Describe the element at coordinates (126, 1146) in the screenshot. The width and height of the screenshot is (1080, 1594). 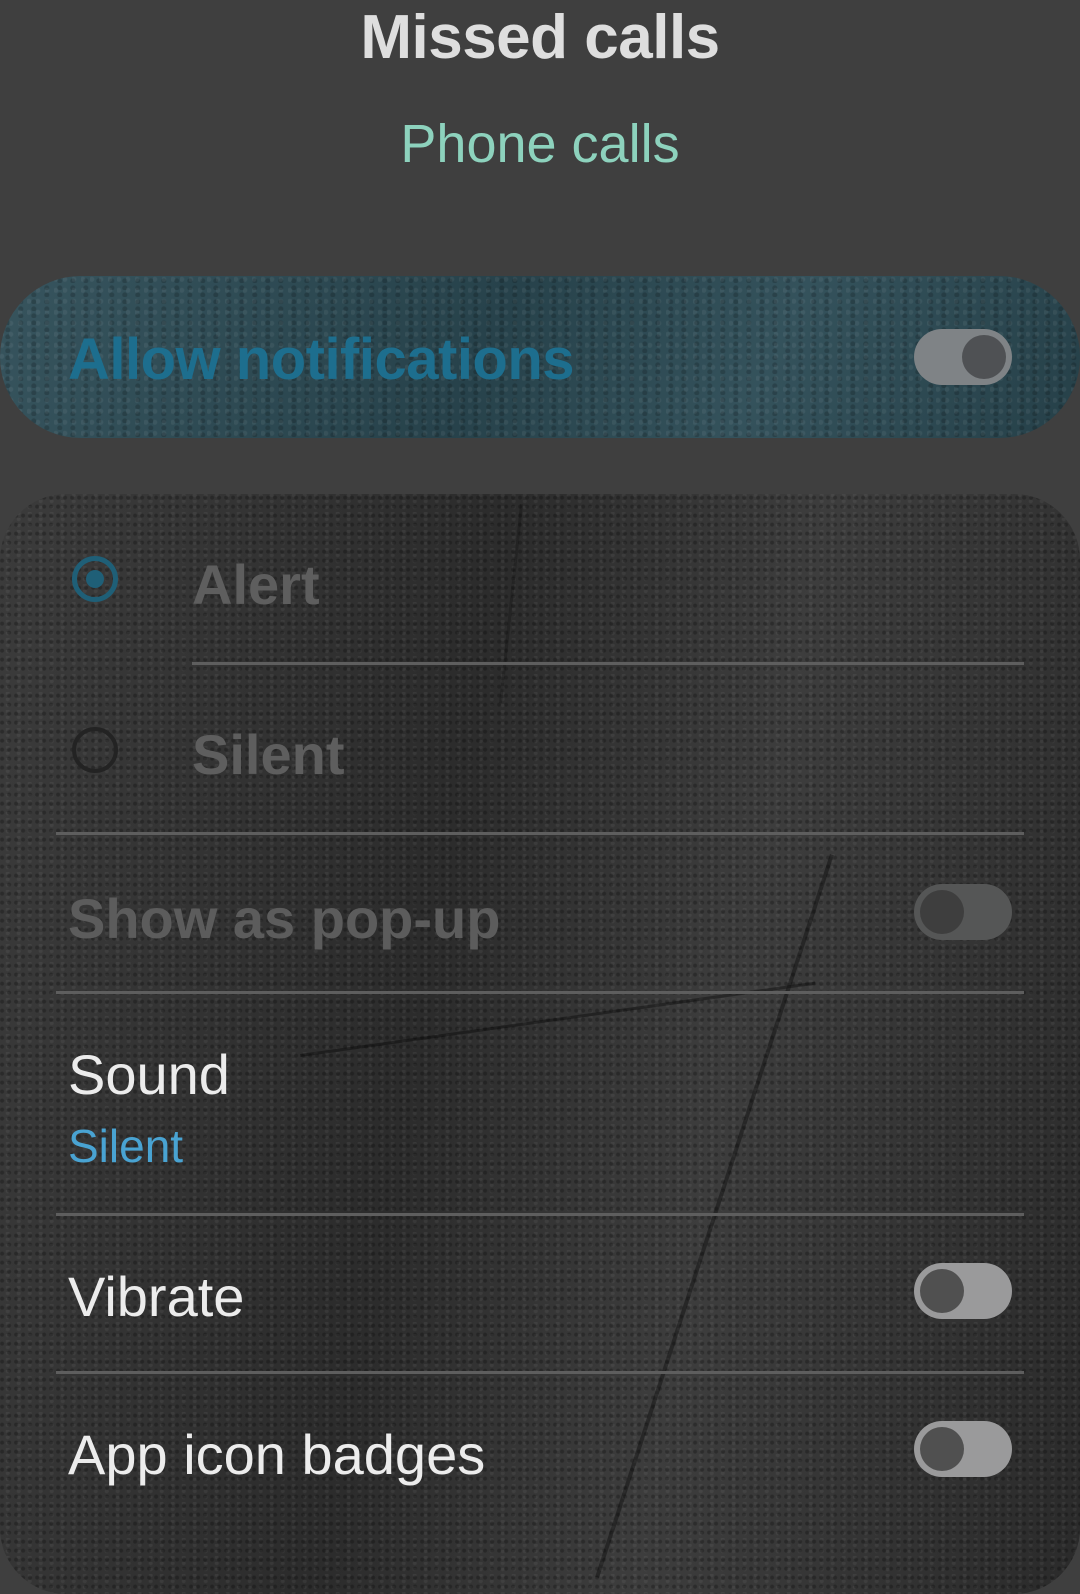
I see `sound-value: Silent` at that location.